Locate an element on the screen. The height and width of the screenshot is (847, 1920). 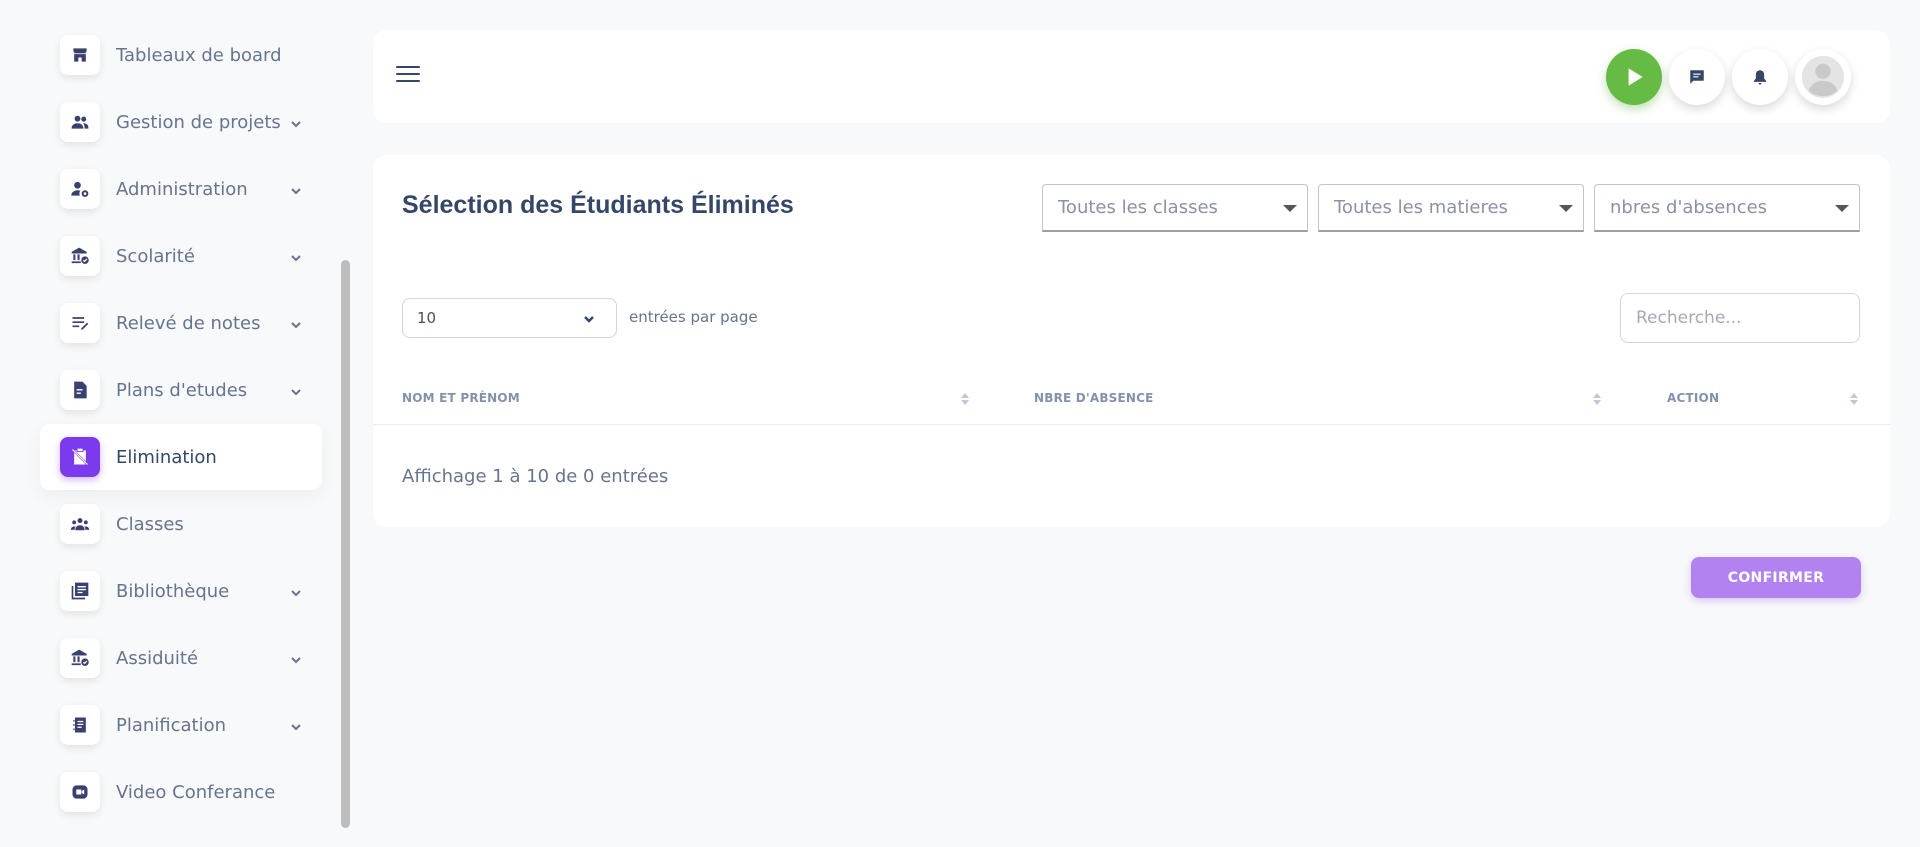
sidebar-item-tableaux-de-board: Tableaux de board is located at coordinates (181, 55).